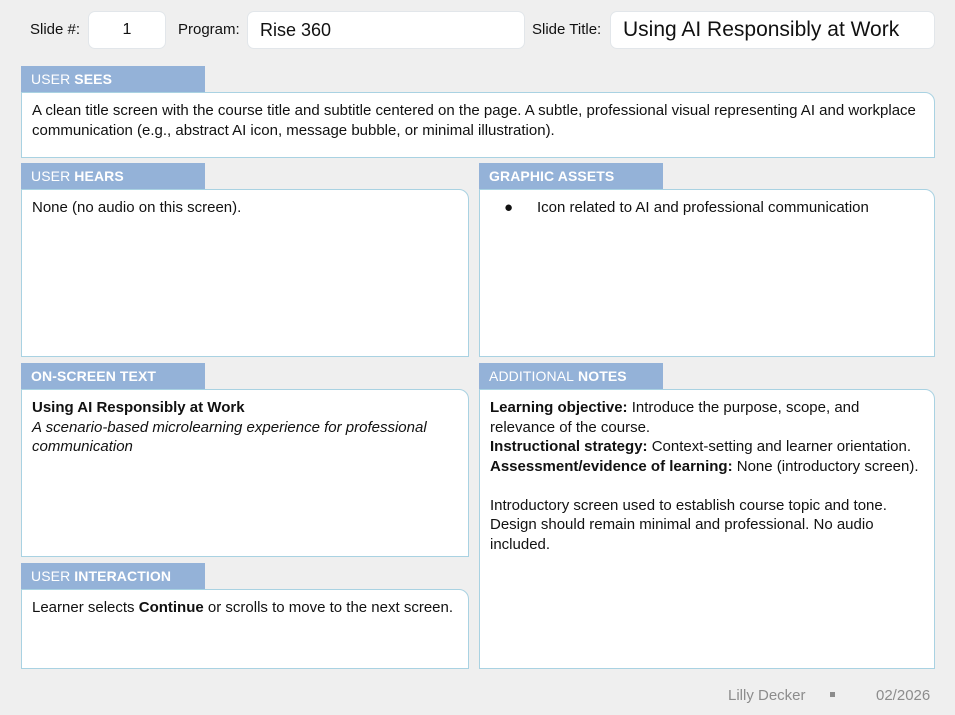  Describe the element at coordinates (209, 29) in the screenshot. I see `program-label: Program:` at that location.